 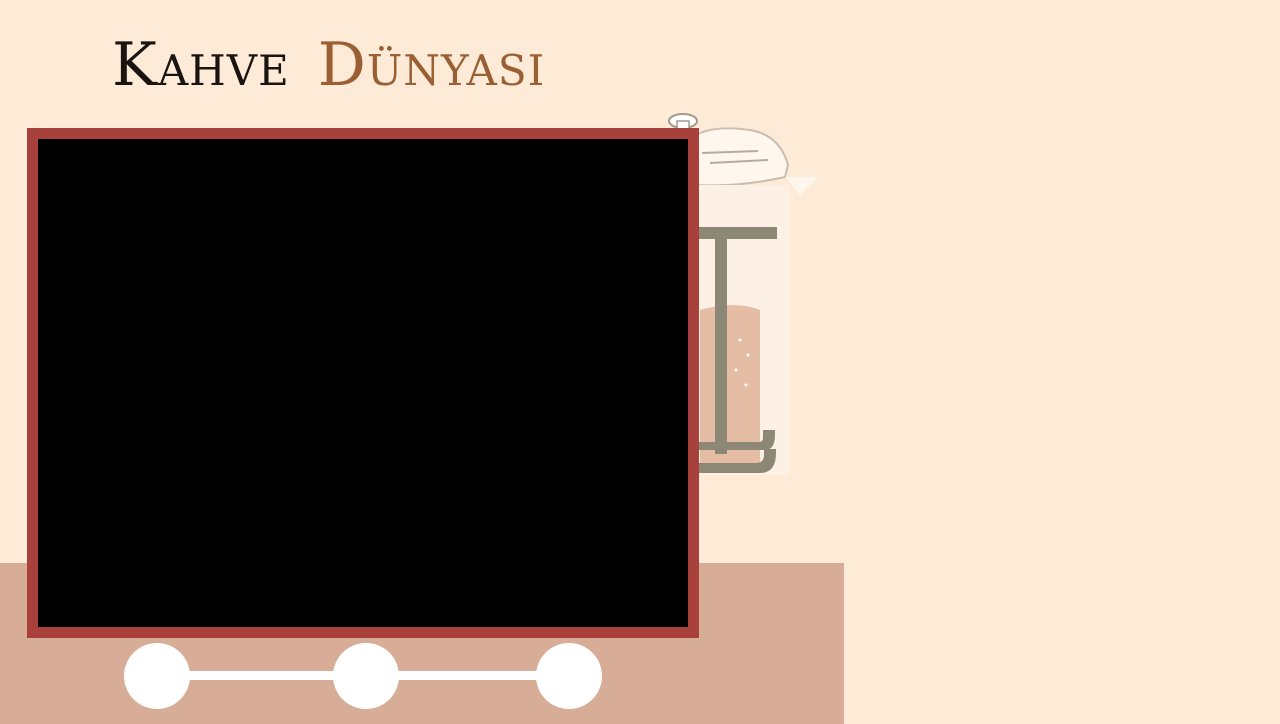 I want to click on step-slider, so click(x=363, y=676).